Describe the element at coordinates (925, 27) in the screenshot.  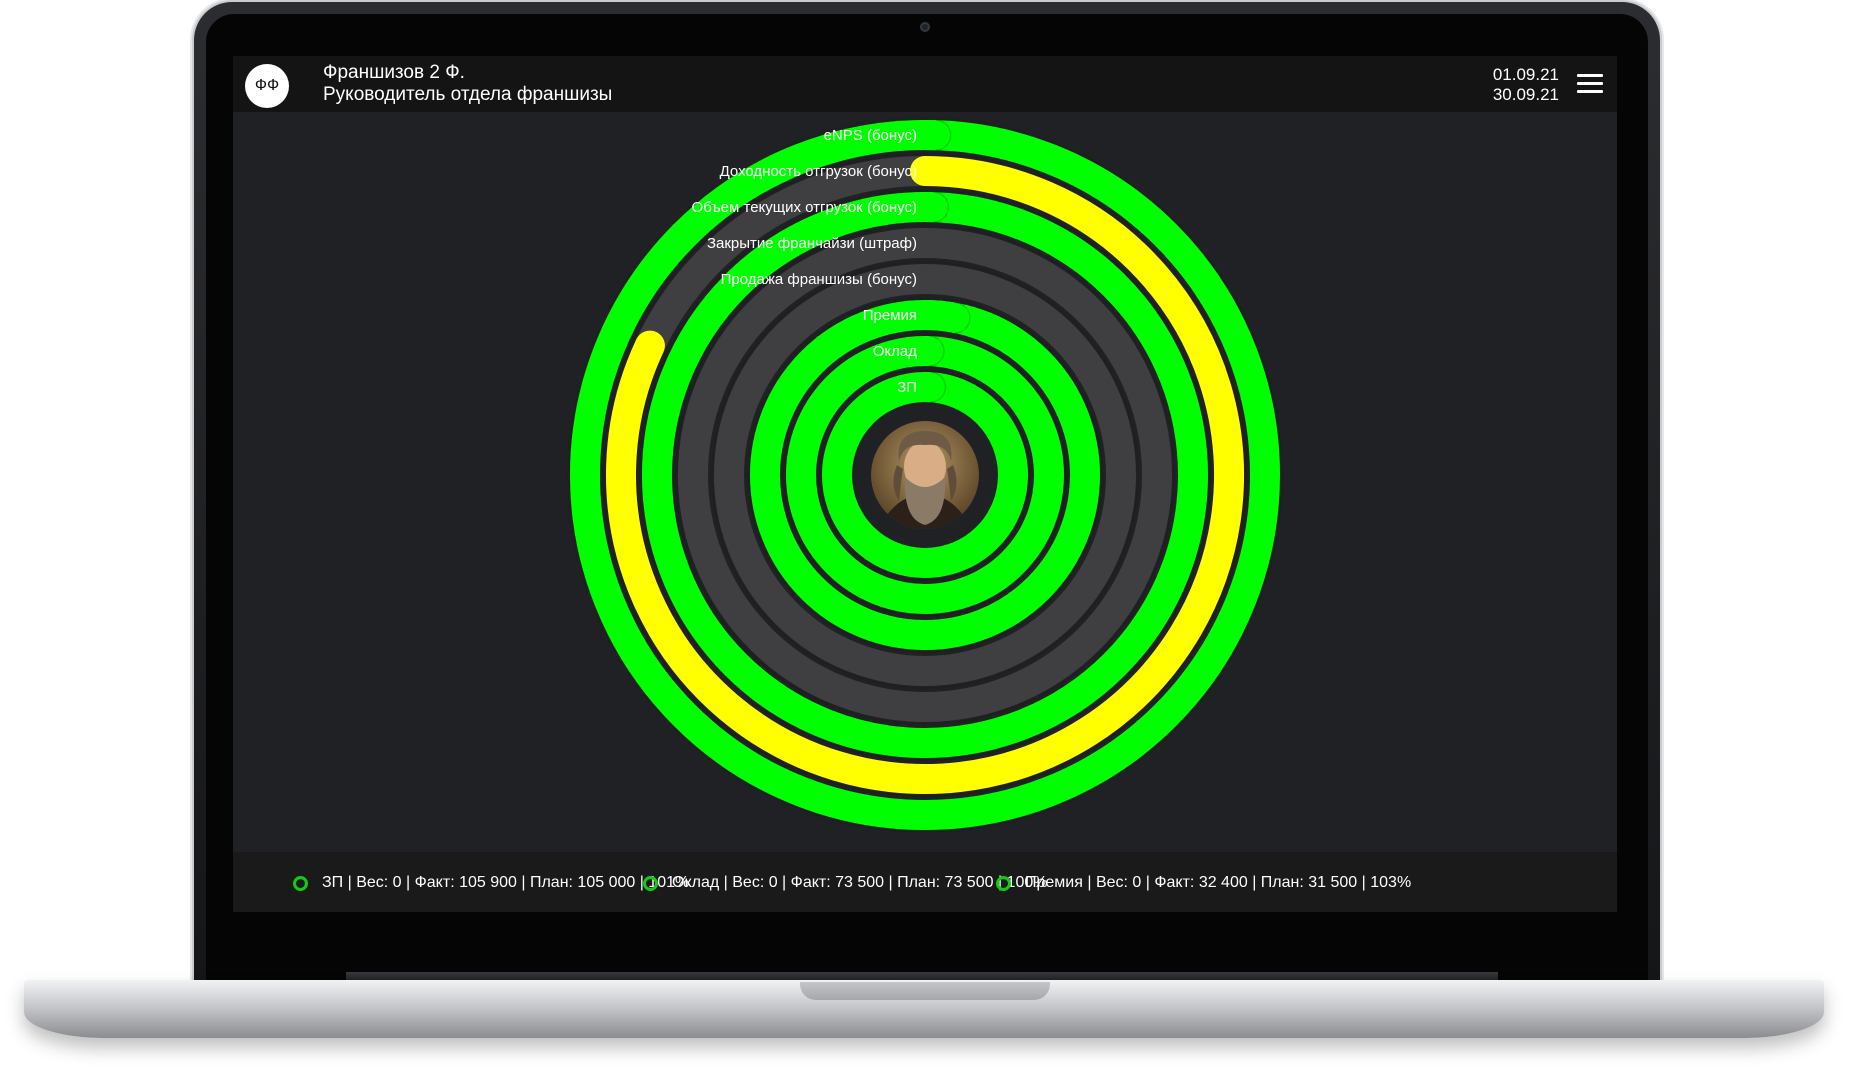
I see `camera-icon` at that location.